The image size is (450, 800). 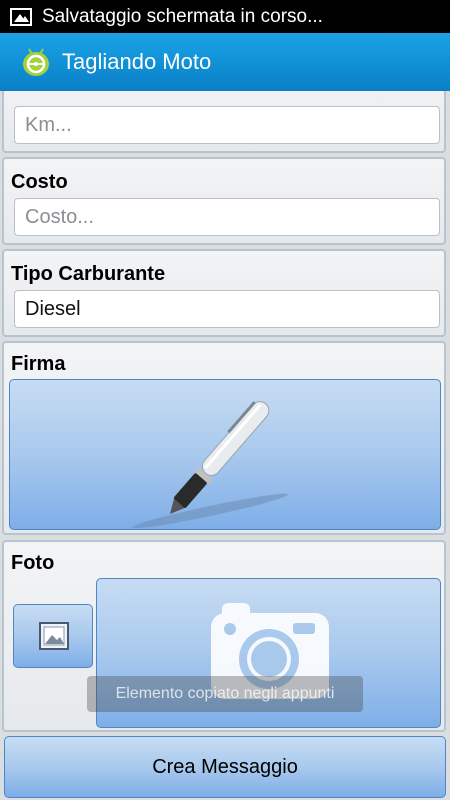 I want to click on km-label: Km, so click(x=27, y=93).